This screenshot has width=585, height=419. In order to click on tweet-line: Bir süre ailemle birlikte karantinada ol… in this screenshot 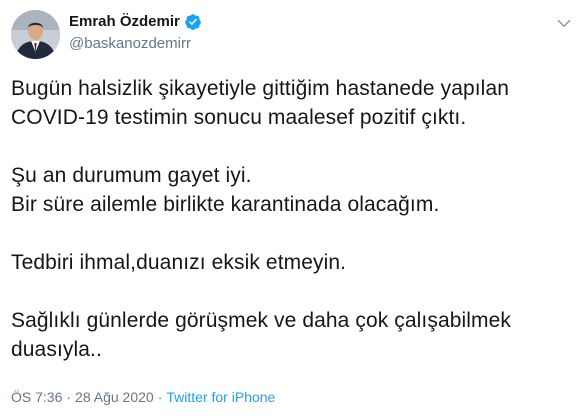, I will do `click(225, 204)`.